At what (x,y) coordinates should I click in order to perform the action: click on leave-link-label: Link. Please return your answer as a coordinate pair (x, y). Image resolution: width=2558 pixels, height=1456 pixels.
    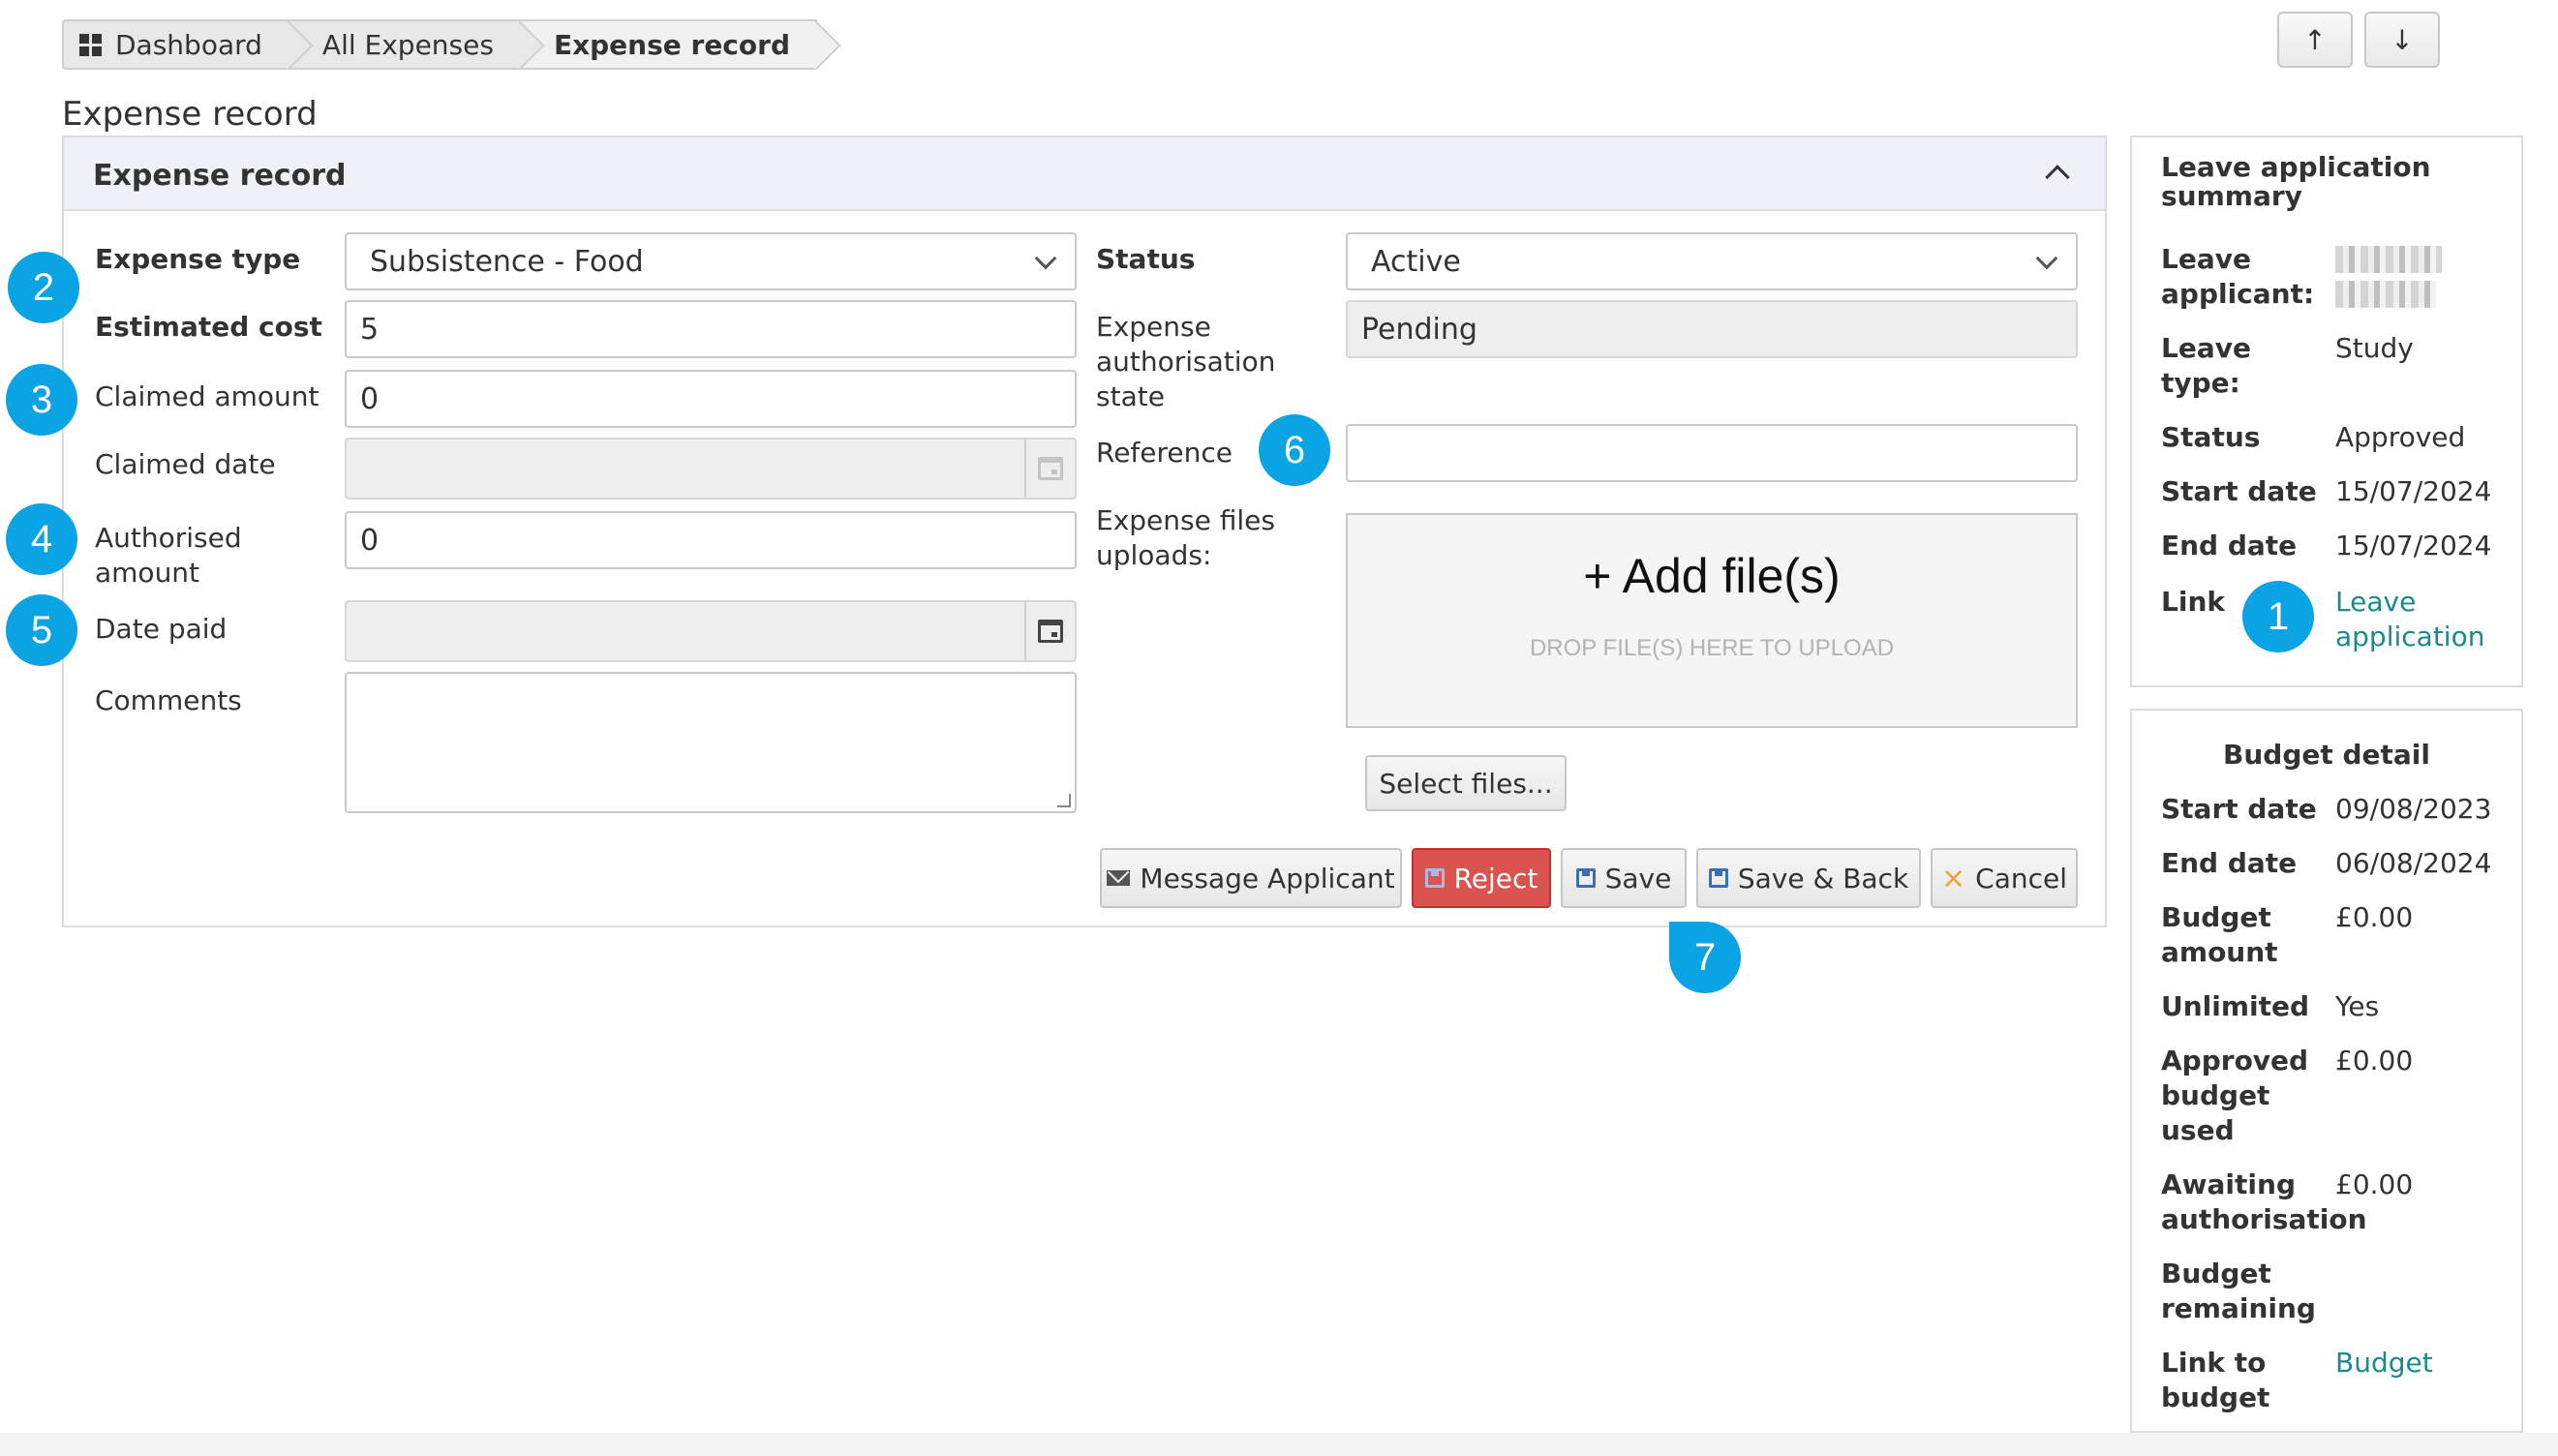
    Looking at the image, I should click on (2193, 602).